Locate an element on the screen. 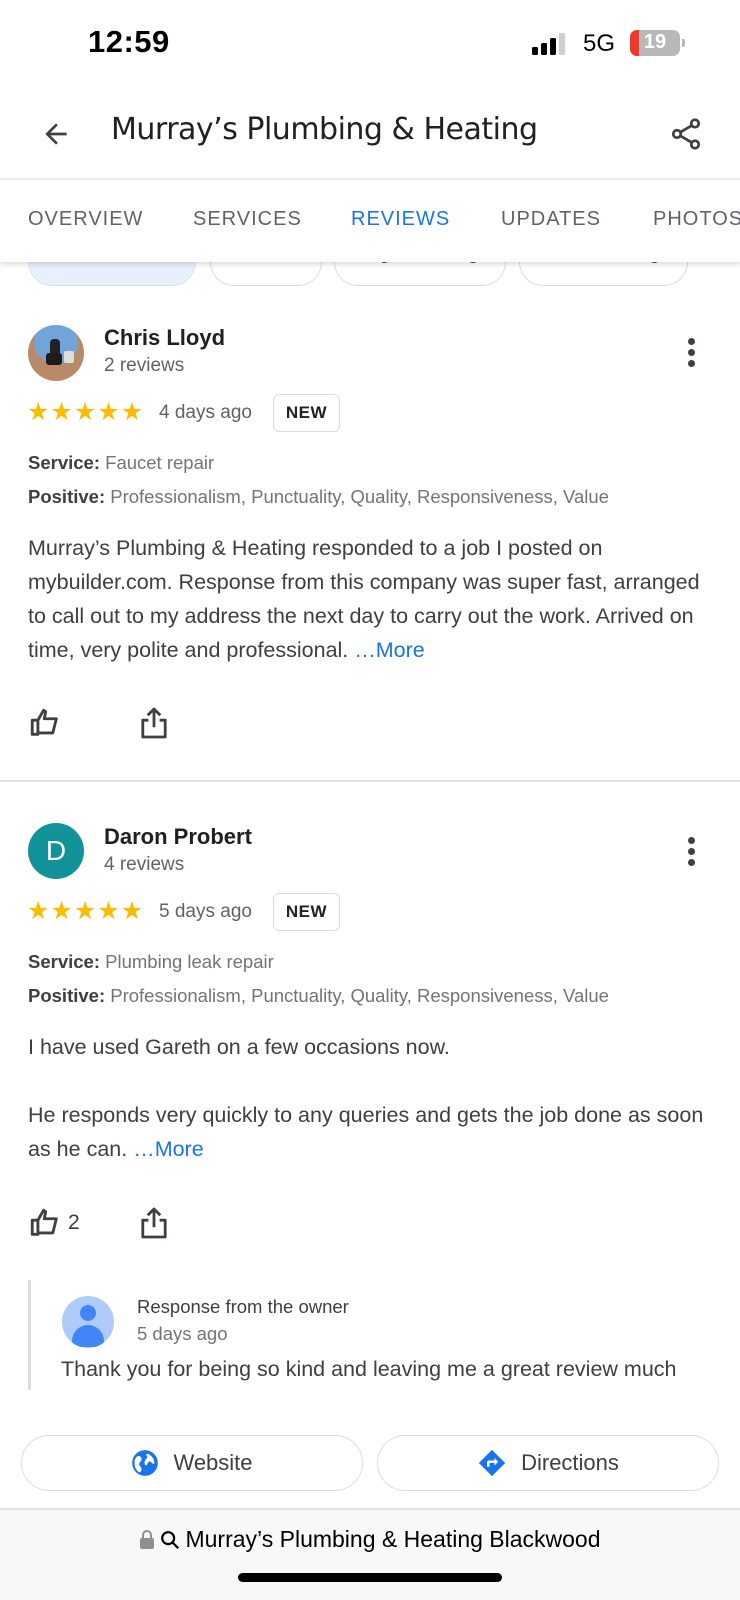  tab-overview: OVERVIEW is located at coordinates (85, 219).